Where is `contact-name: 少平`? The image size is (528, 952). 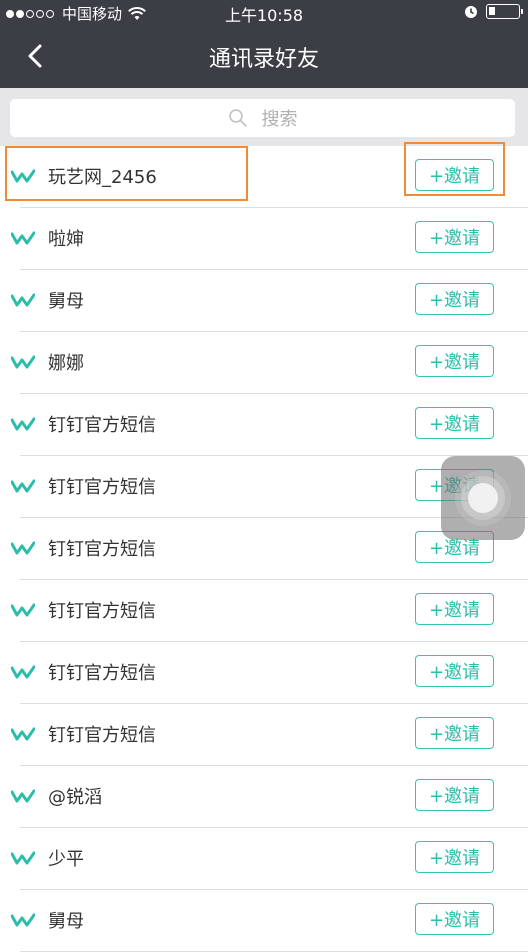
contact-name: 少平 is located at coordinates (66, 859).